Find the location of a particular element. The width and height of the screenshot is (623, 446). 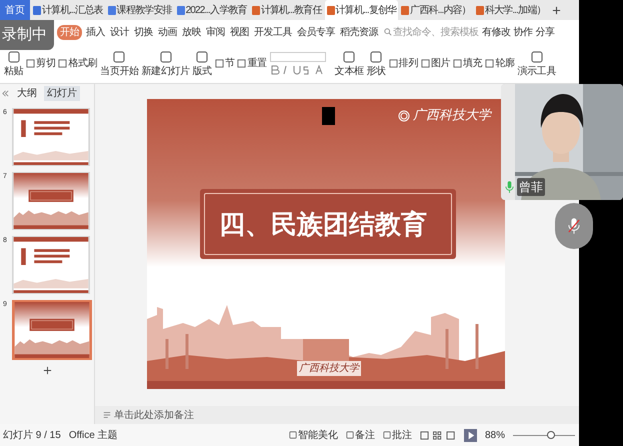

toolbar-button: 节 is located at coordinates (224, 63).